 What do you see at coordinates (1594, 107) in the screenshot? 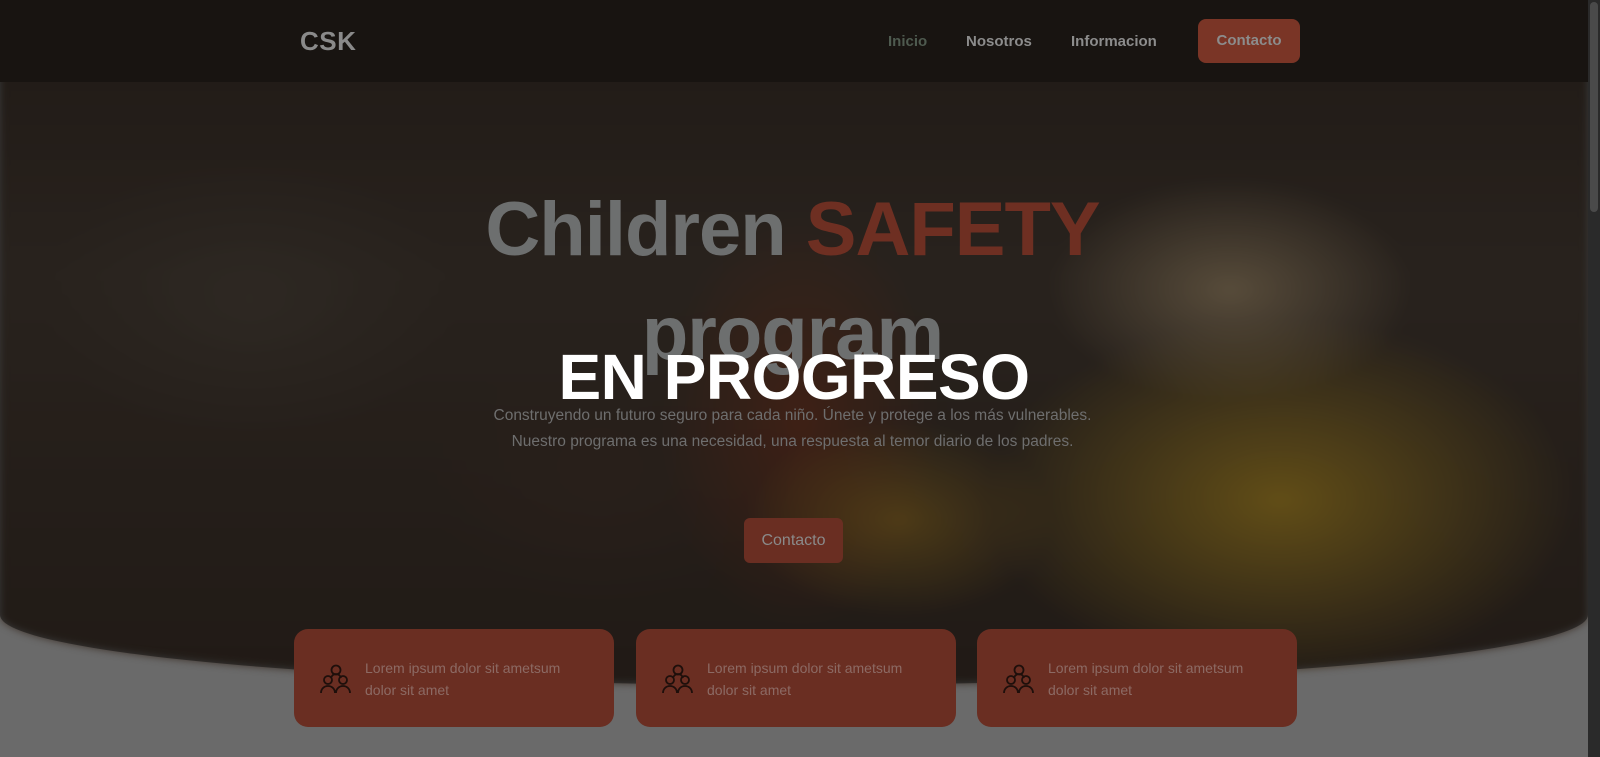
I see `scrollbar-thumb` at bounding box center [1594, 107].